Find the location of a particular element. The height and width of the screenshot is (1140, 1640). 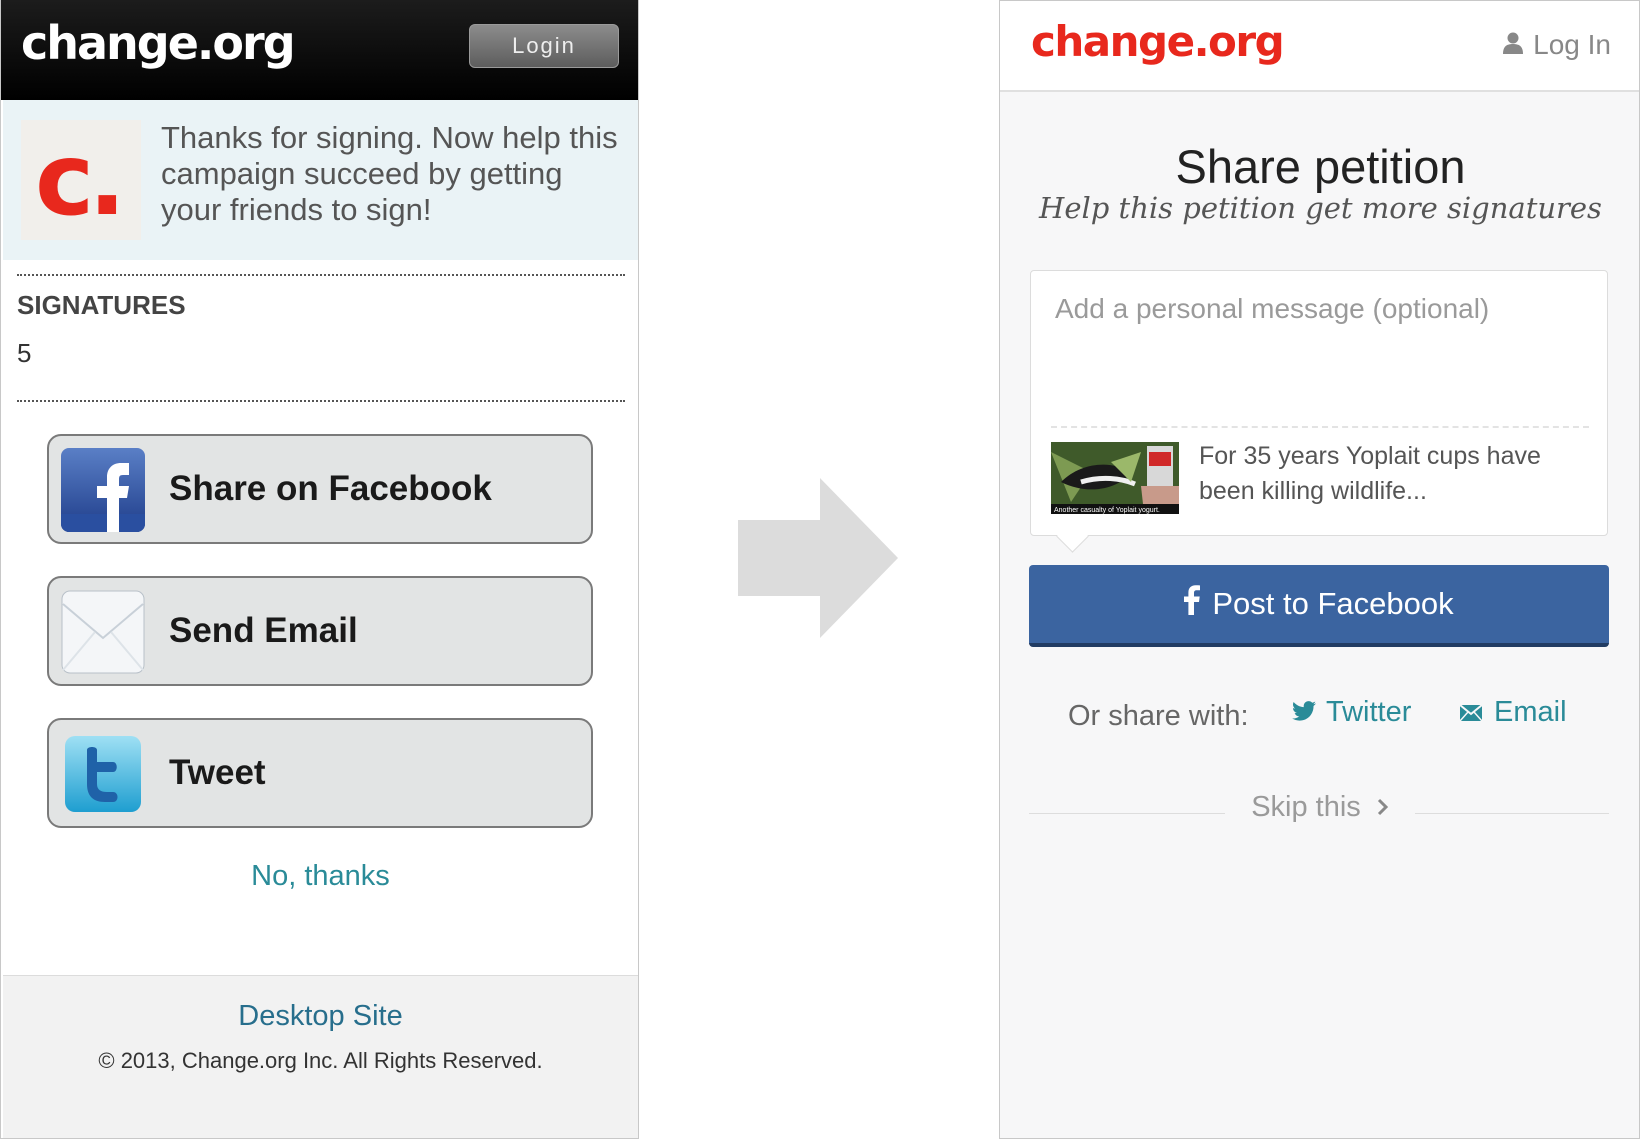

skip-row: Skip this is located at coordinates (1319, 811).